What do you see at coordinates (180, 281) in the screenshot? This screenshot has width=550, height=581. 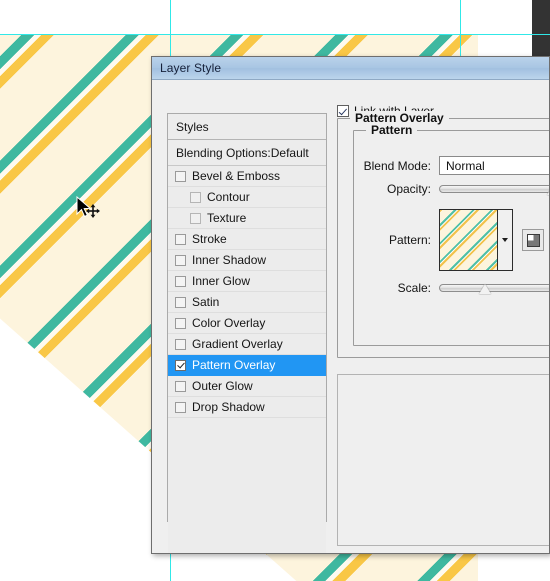 I see `checkbox-inner-glow` at bounding box center [180, 281].